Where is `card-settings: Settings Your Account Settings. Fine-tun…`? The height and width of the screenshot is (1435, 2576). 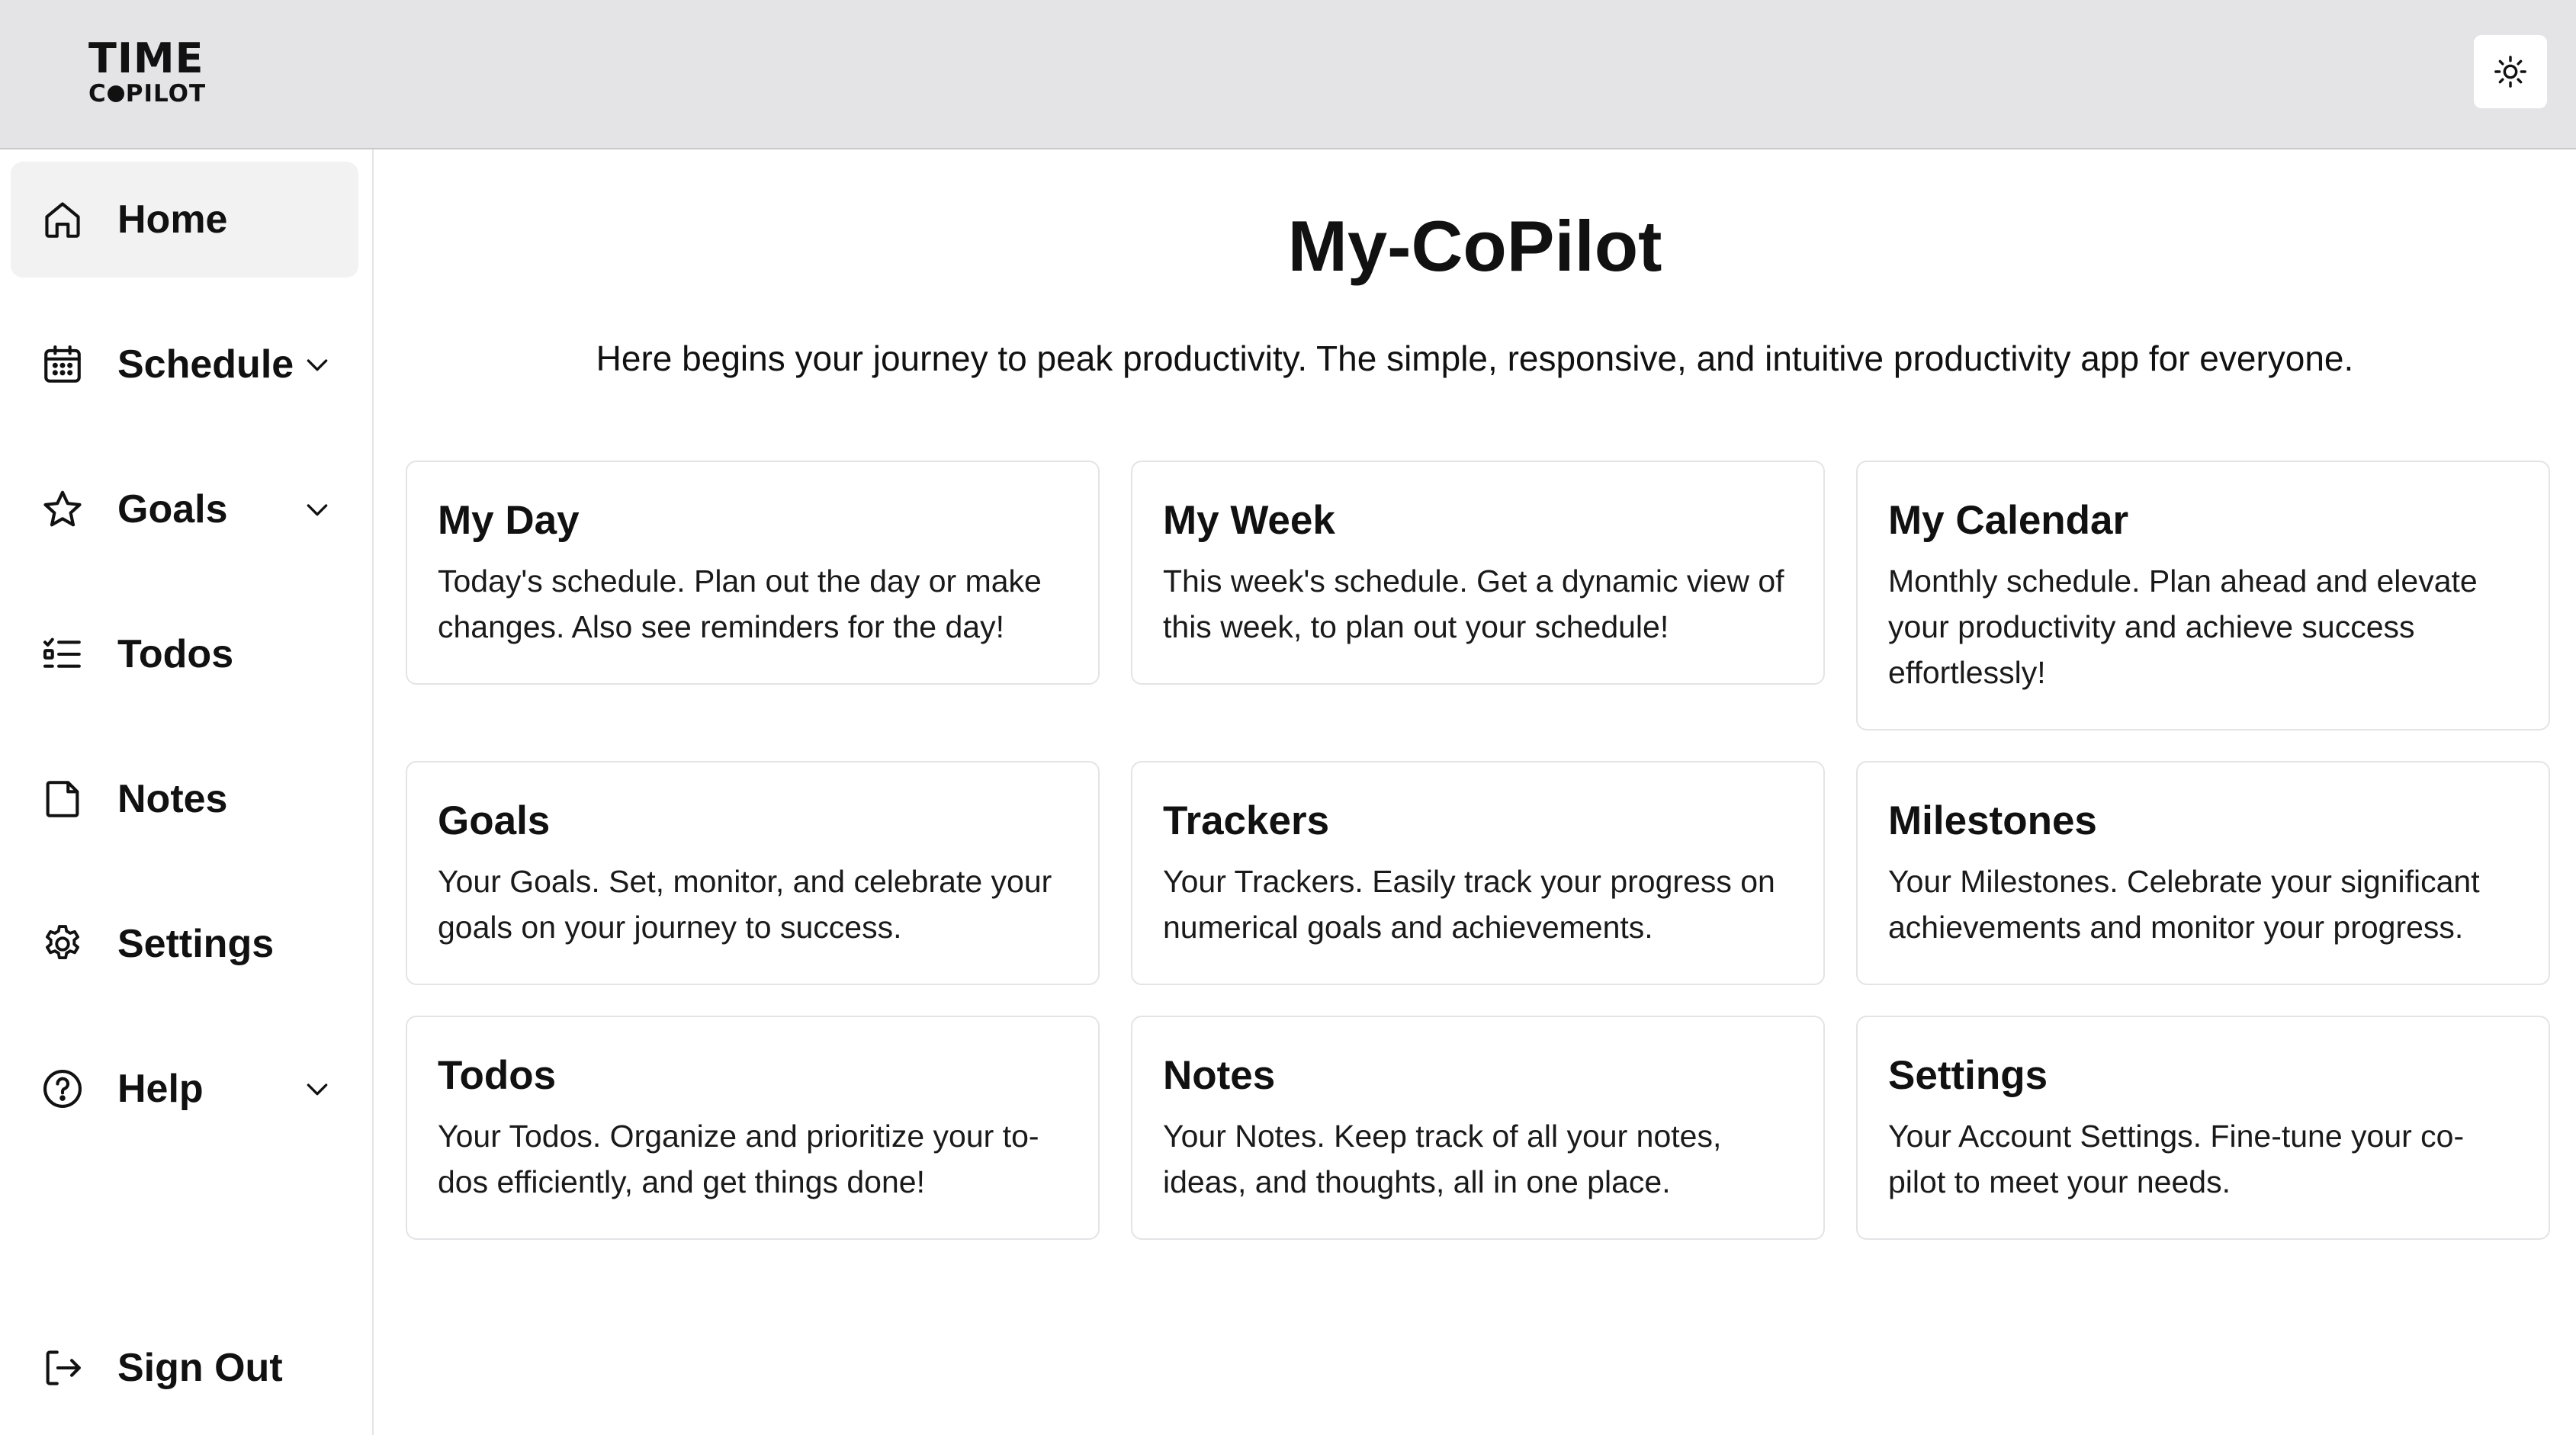
card-settings: Settings Your Account Settings. Fine-tun… is located at coordinates (2203, 1128).